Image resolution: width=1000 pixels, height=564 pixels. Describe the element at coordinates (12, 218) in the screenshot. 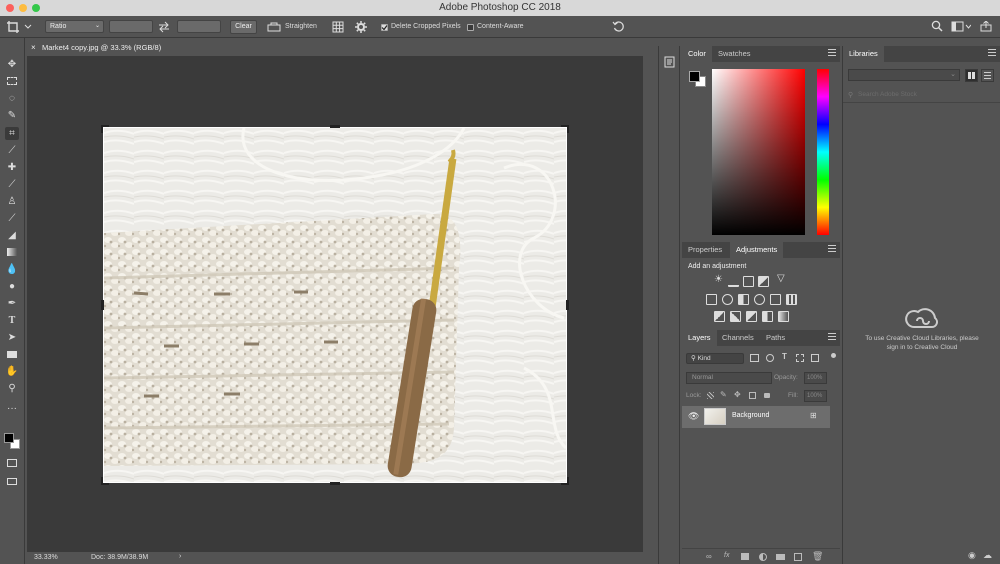

I see `history-brush-tool-icon: ⟋` at that location.